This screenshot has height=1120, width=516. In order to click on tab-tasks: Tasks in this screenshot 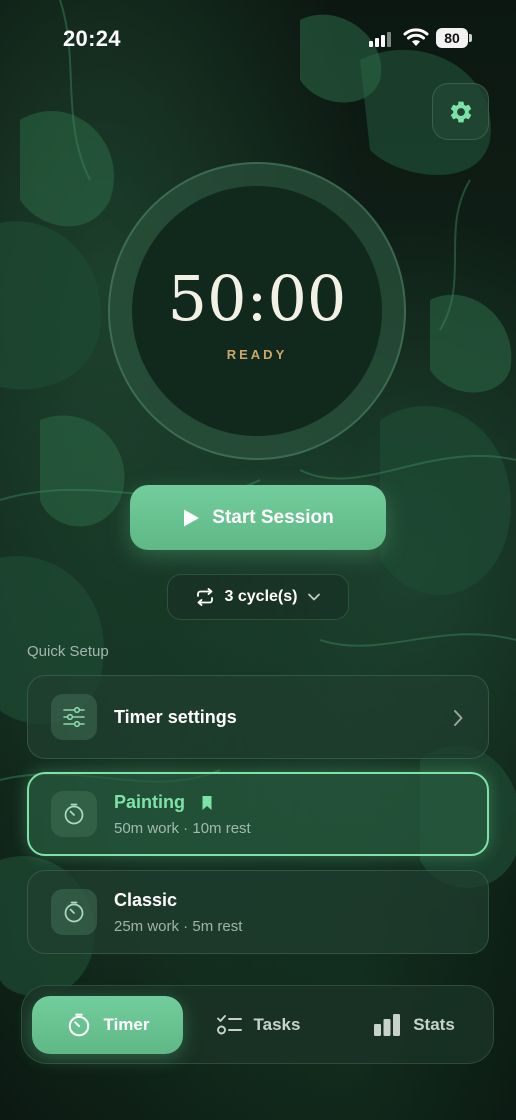, I will do `click(258, 1025)`.